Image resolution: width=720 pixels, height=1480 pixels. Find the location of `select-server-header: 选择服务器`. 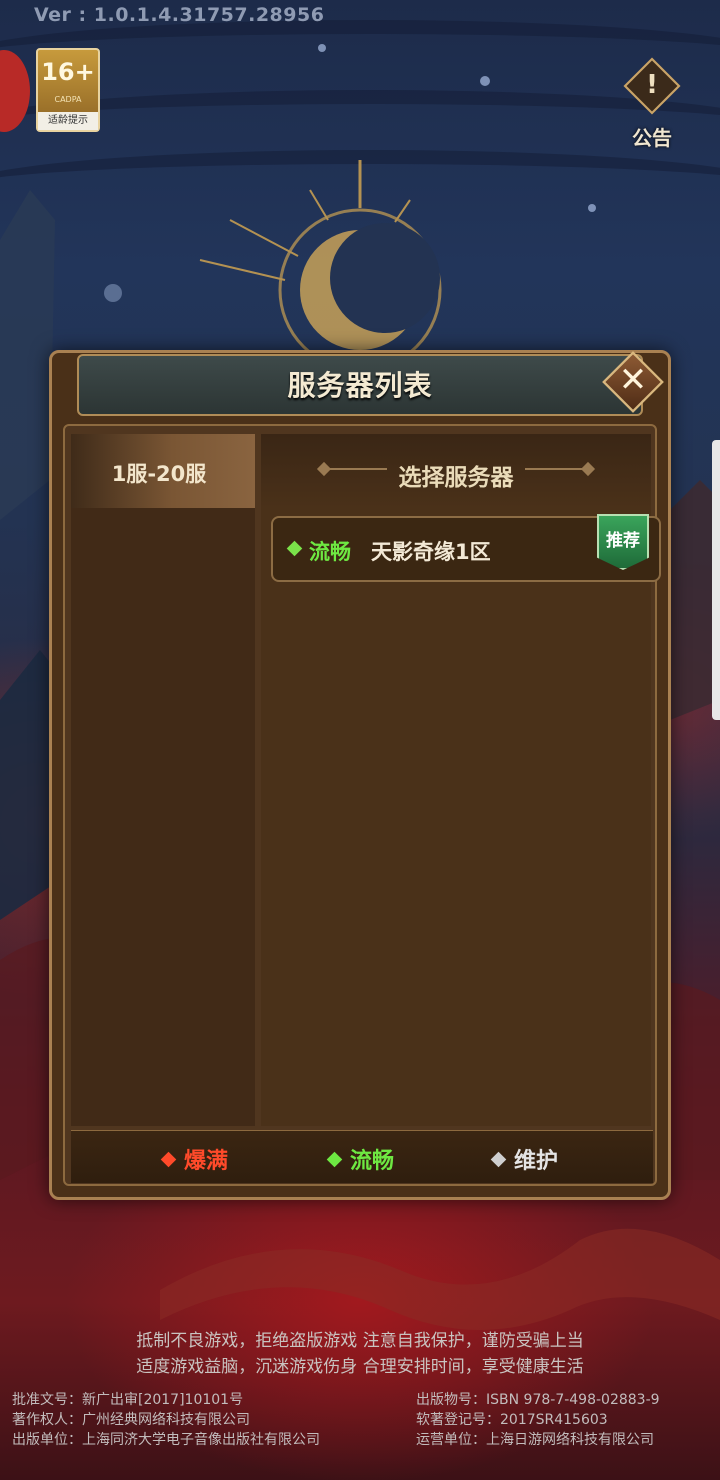

select-server-header: 选择服务器 is located at coordinates (456, 471).